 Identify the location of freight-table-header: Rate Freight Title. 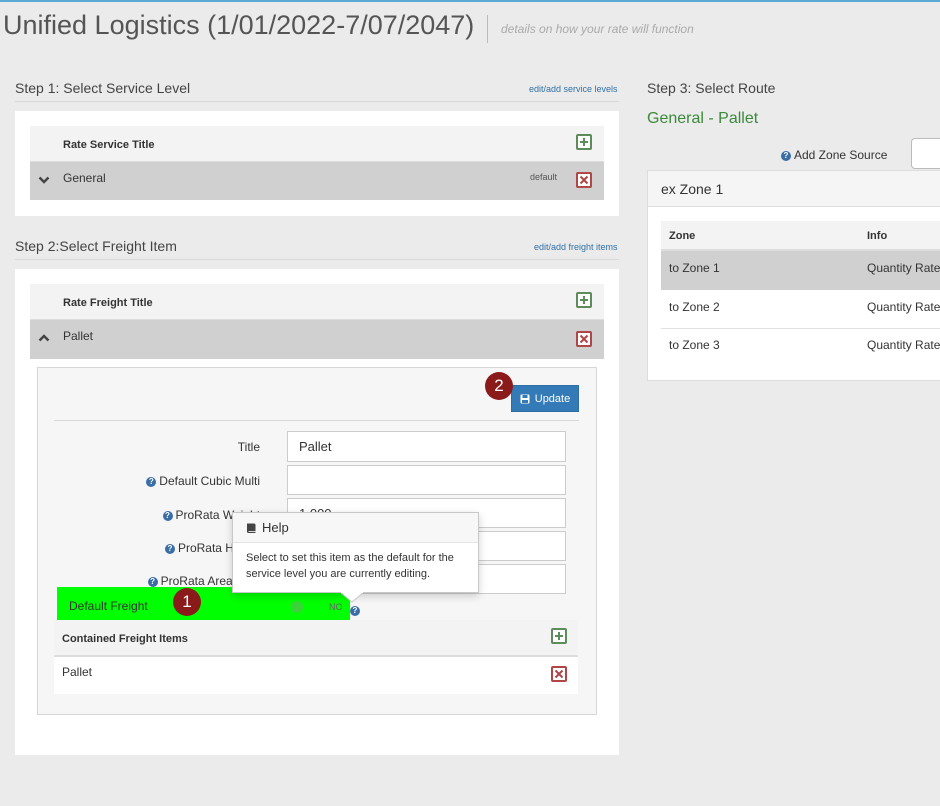
(317, 302).